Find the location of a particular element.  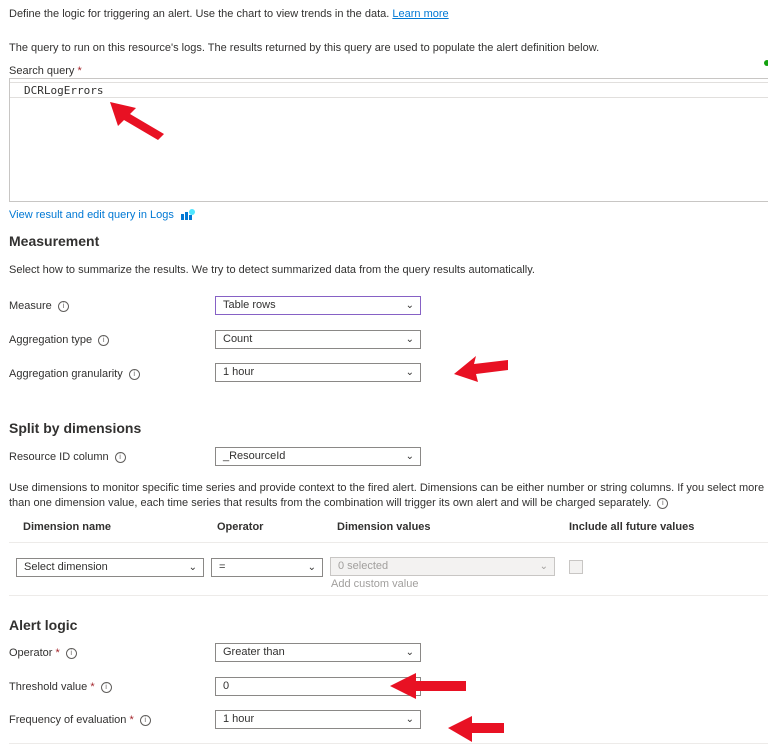

search-query-label: Search query * is located at coordinates (45, 71).